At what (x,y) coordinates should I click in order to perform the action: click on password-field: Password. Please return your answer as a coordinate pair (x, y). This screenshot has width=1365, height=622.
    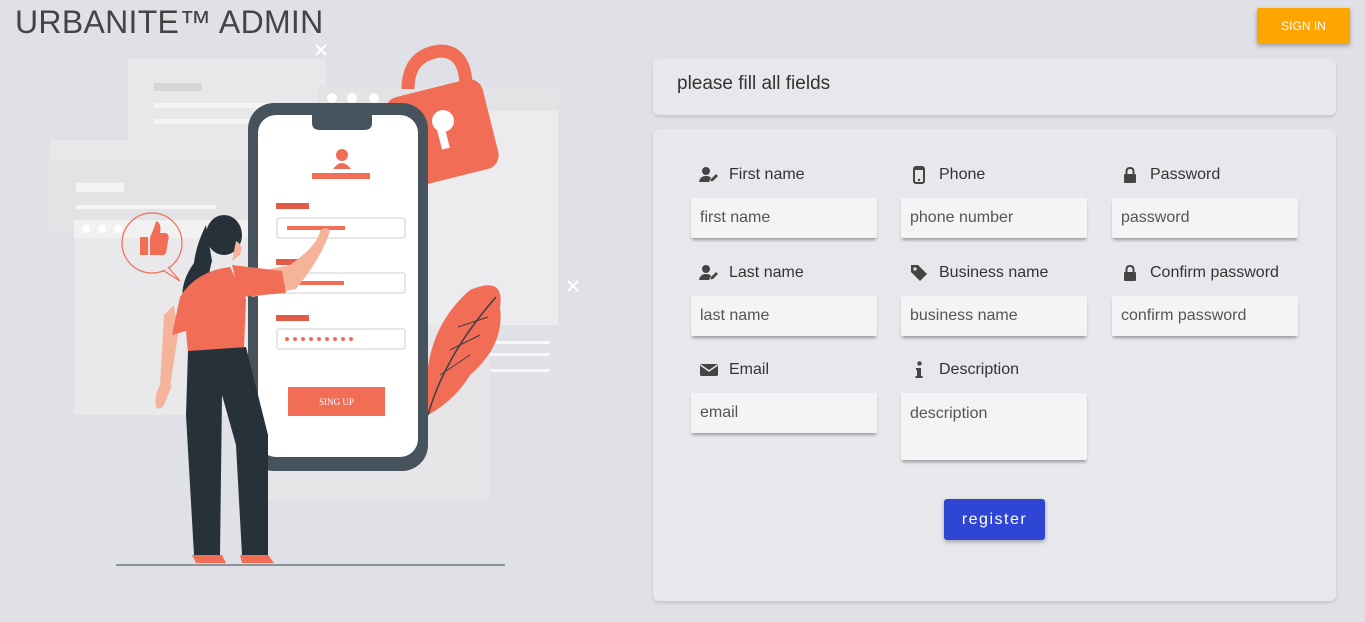
    Looking at the image, I should click on (1209, 201).